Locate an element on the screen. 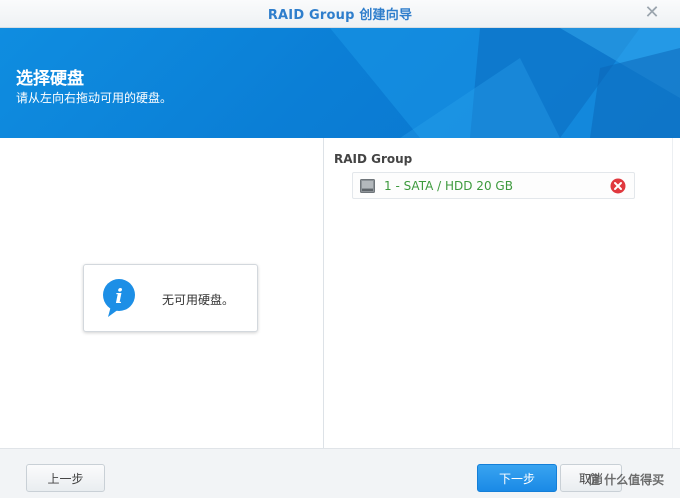  svg-text: i is located at coordinates (119, 296).